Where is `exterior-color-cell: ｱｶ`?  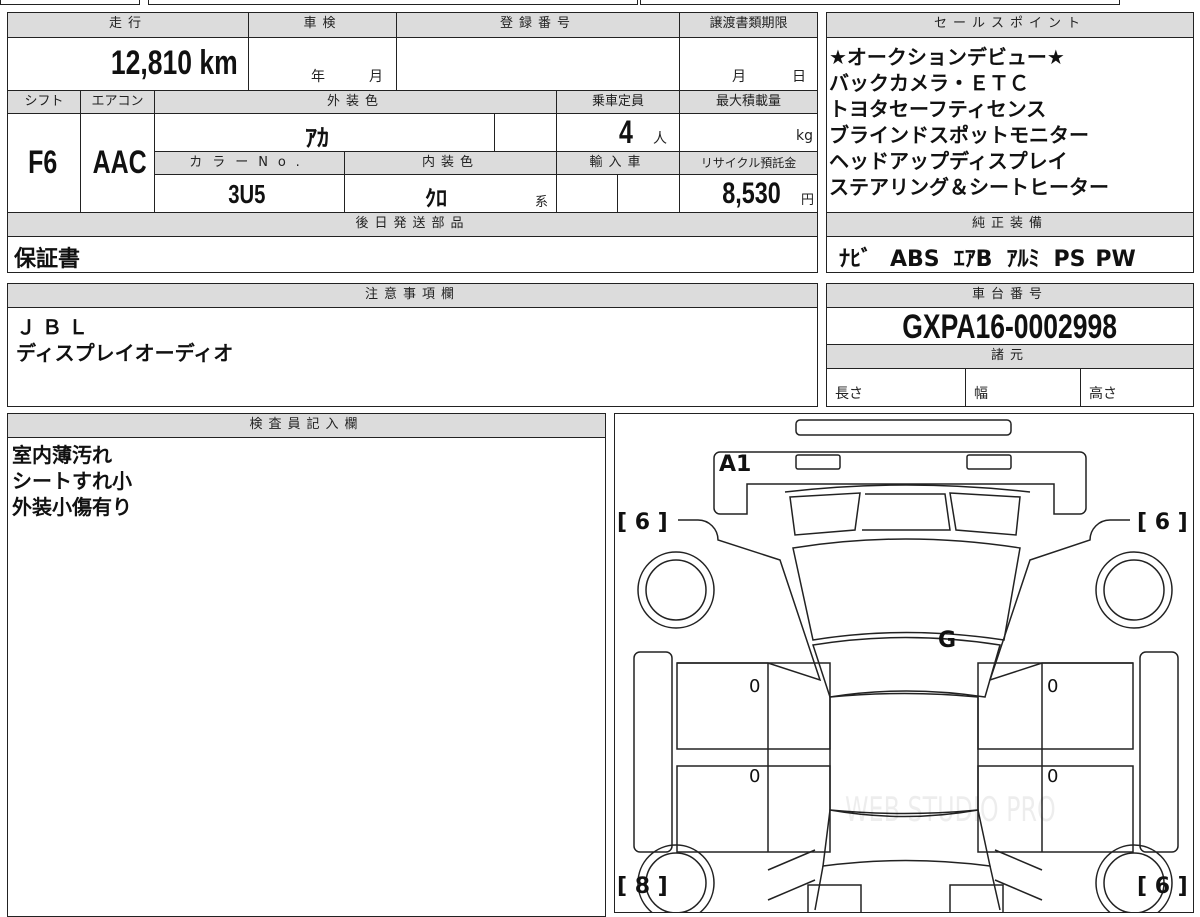
exterior-color-cell: ｱｶ is located at coordinates (324, 132).